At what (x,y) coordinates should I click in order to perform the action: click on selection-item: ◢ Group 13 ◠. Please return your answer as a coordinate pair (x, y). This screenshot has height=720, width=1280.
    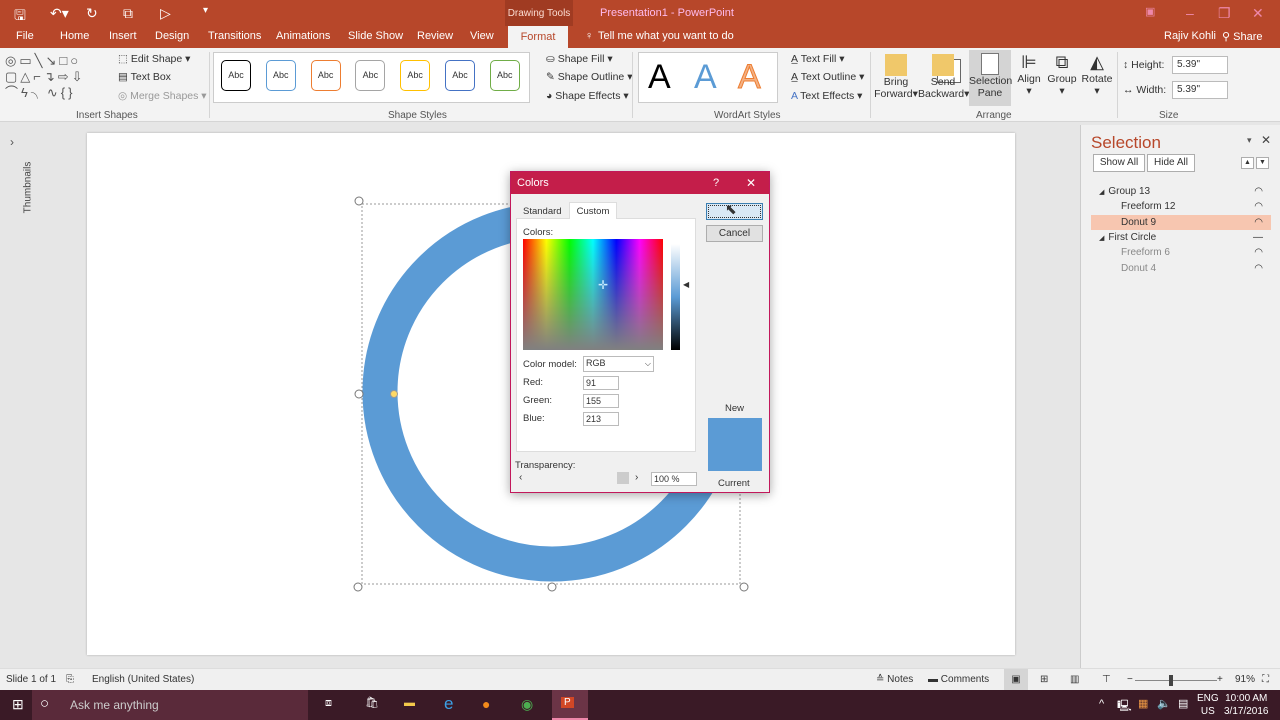
    Looking at the image, I should click on (1181, 191).